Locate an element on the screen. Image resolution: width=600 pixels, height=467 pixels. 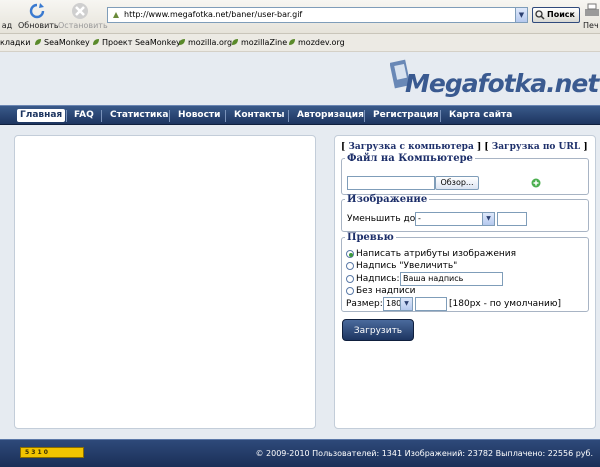
bookmark-item: SeaMonkey is located at coordinates (62, 42).